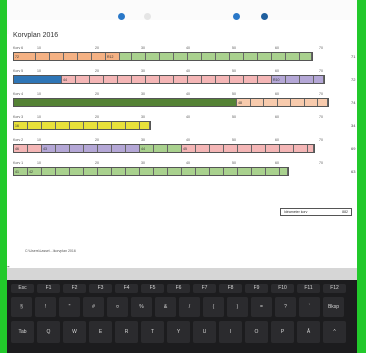 The width and height of the screenshot is (366, 353). I want to click on keyboard-key: R, so click(126, 332).